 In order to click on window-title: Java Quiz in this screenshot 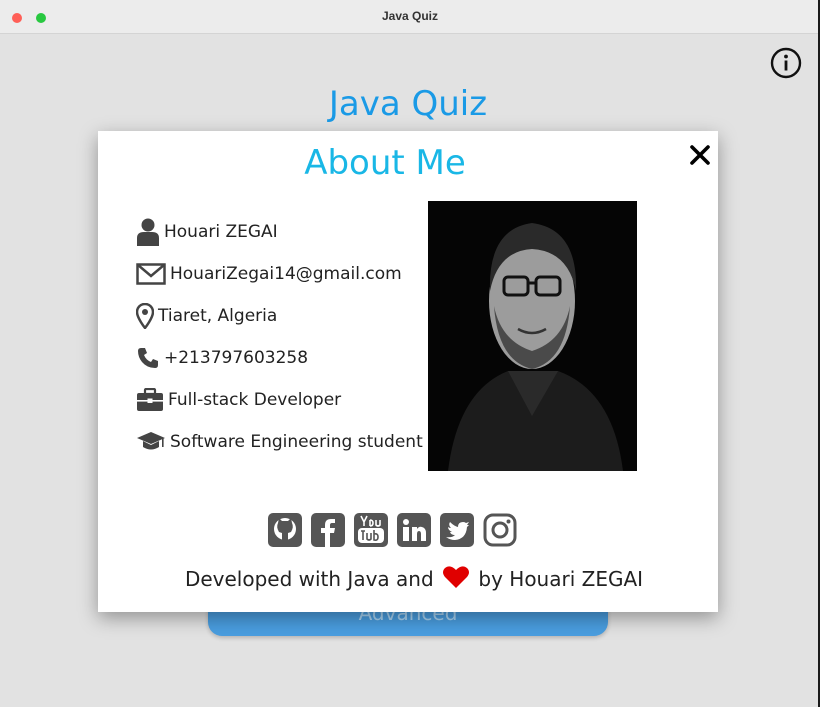, I will do `click(410, 16)`.